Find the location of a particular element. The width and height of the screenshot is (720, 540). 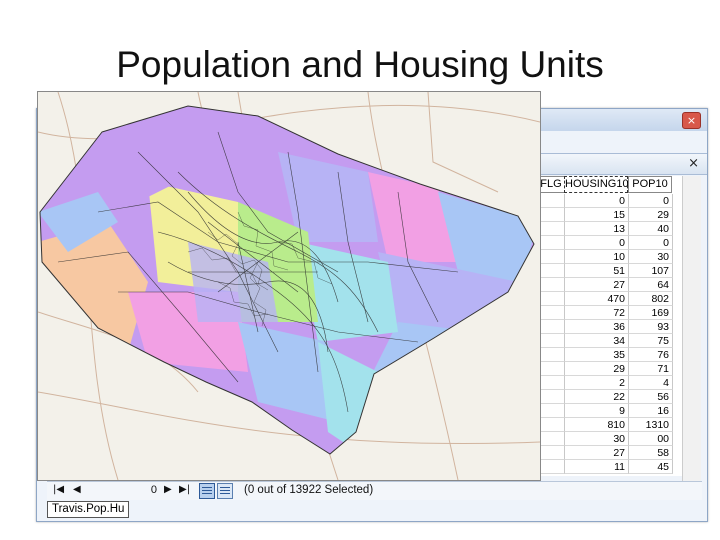

table-row: 36 93 is located at coordinates (609, 327).